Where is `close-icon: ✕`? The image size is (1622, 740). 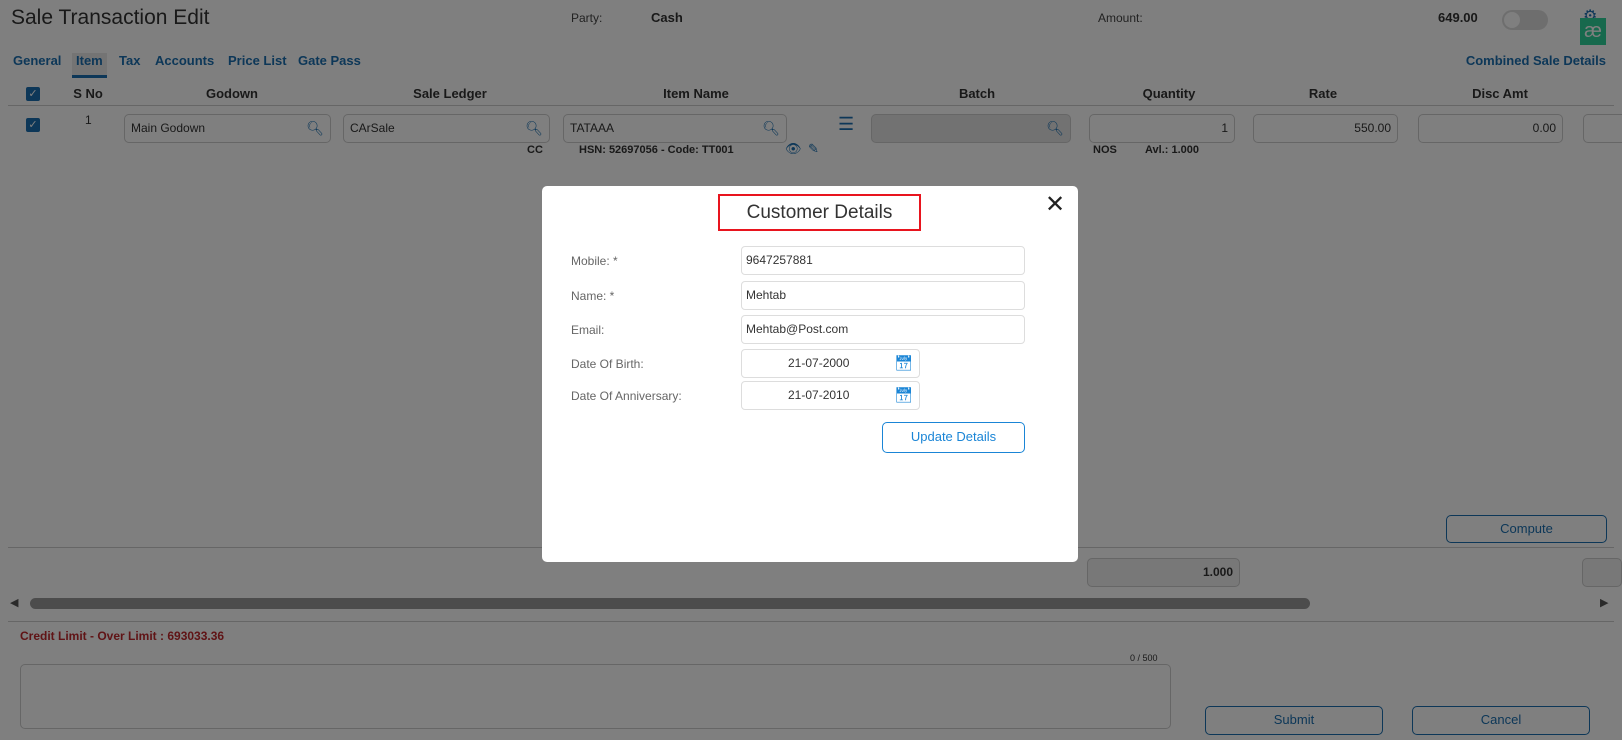 close-icon: ✕ is located at coordinates (1055, 204).